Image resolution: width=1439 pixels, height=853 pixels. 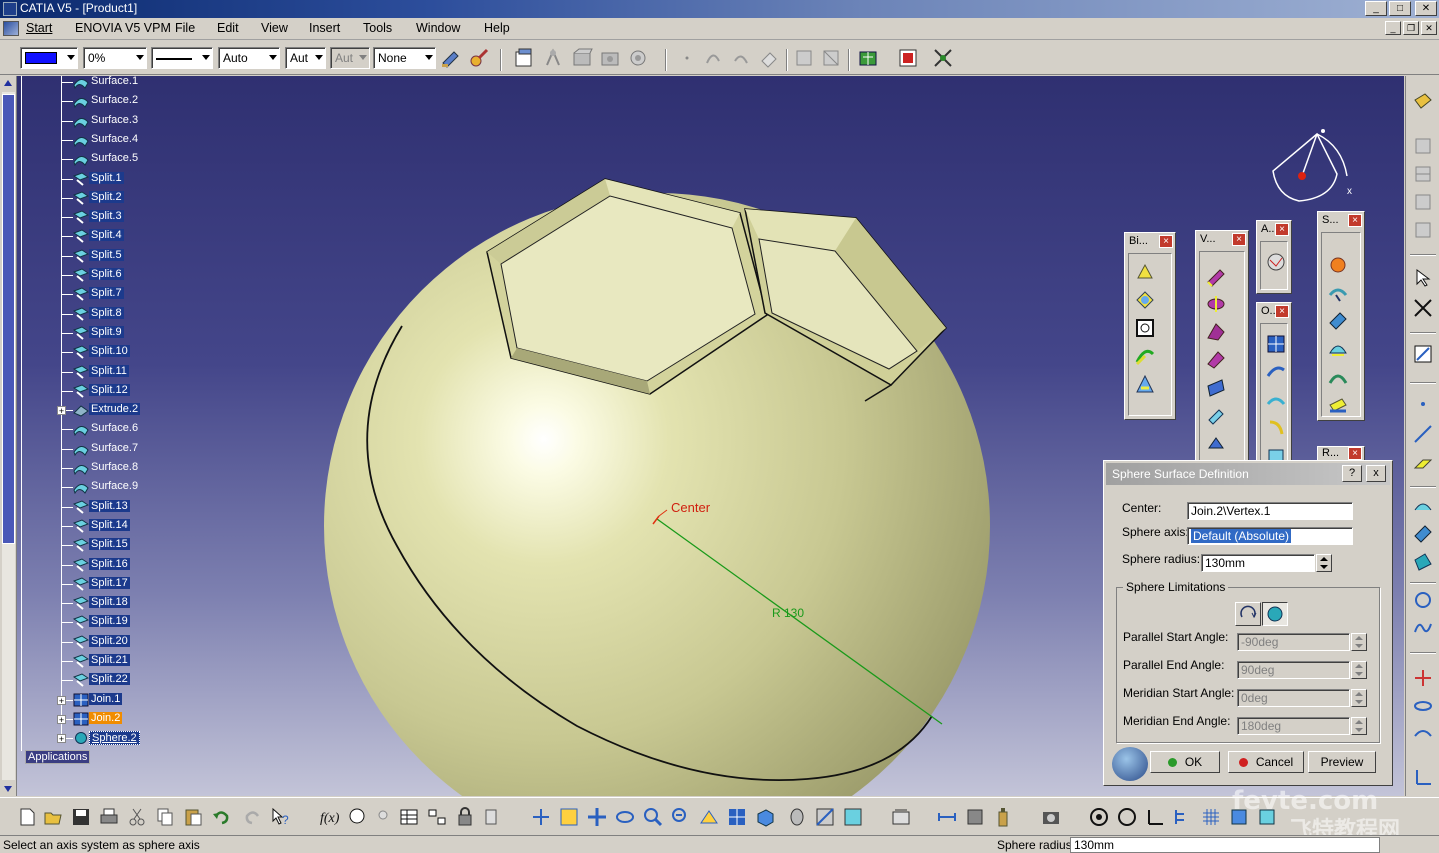 I want to click on fly-mode-icon, so click(x=541, y=817).